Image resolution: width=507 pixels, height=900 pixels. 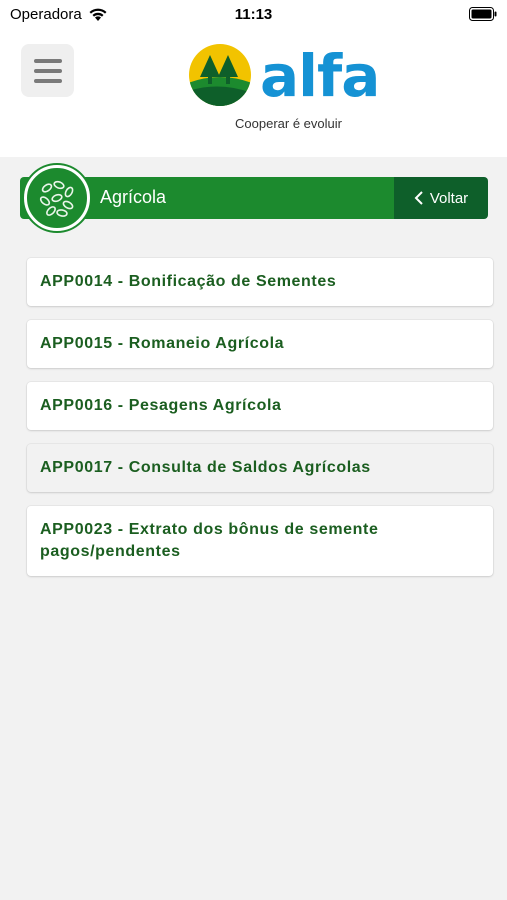 I want to click on seeds-icon, so click(x=56, y=198).